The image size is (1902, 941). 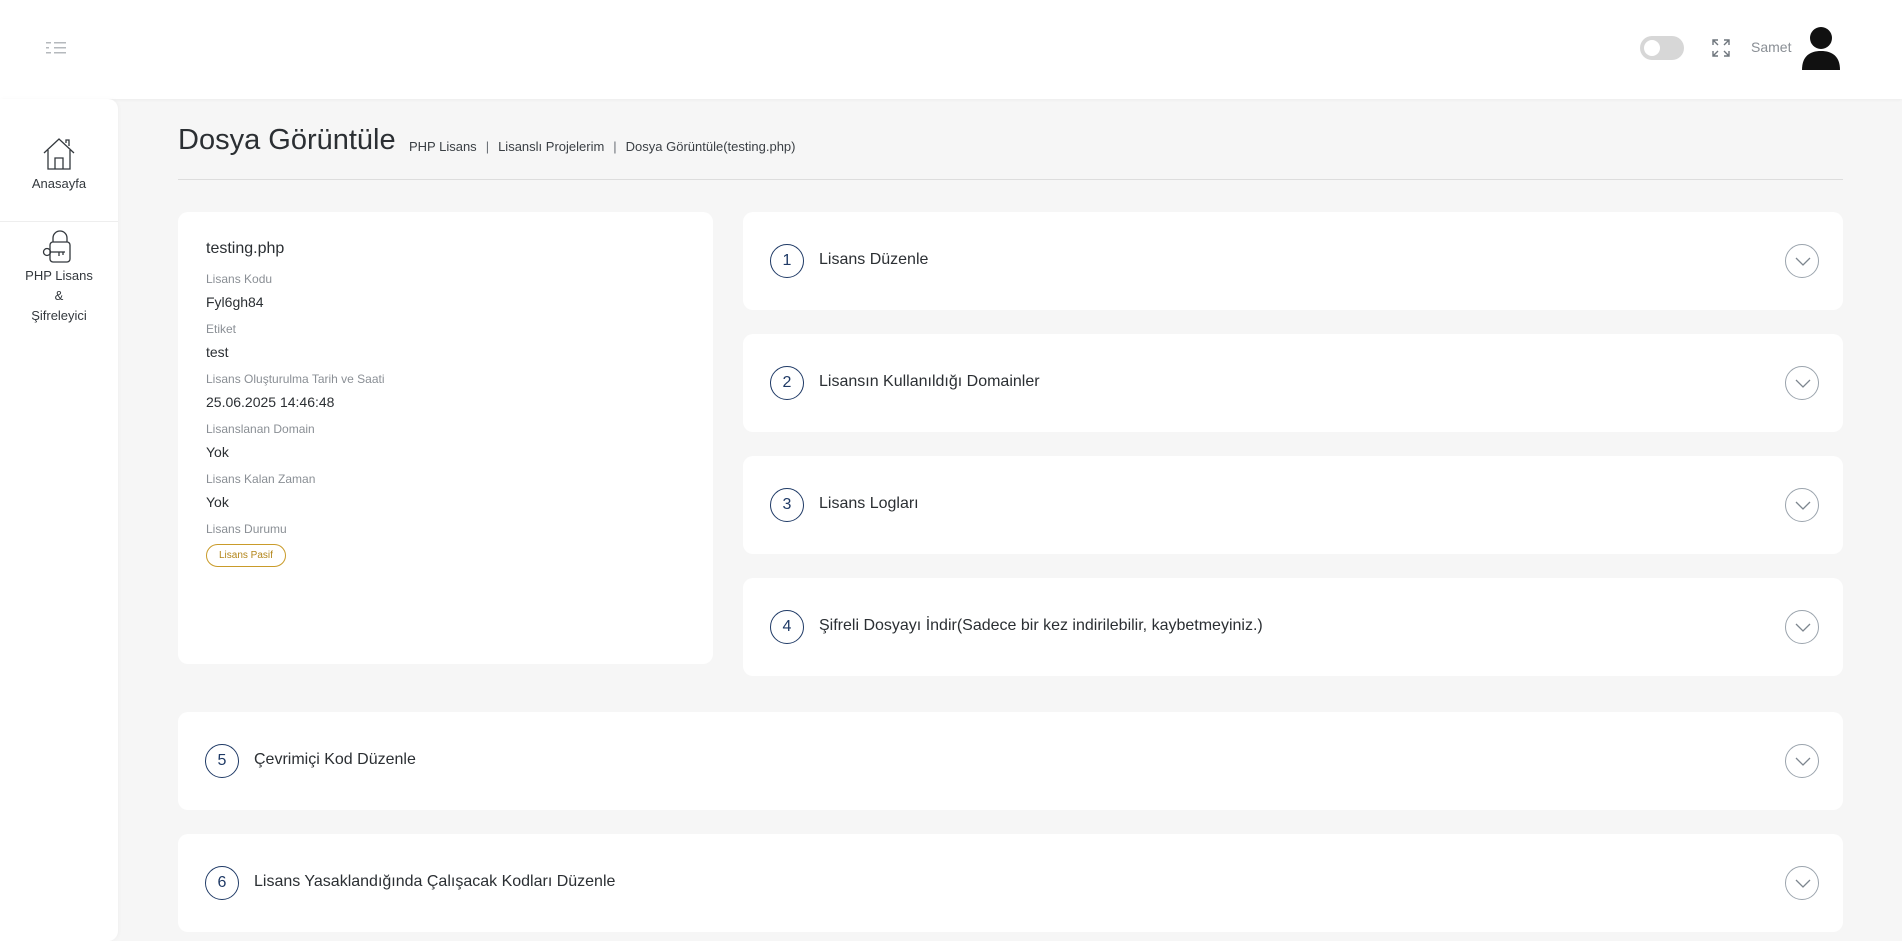 I want to click on field-label-status: Lisans Durumu, so click(x=246, y=529).